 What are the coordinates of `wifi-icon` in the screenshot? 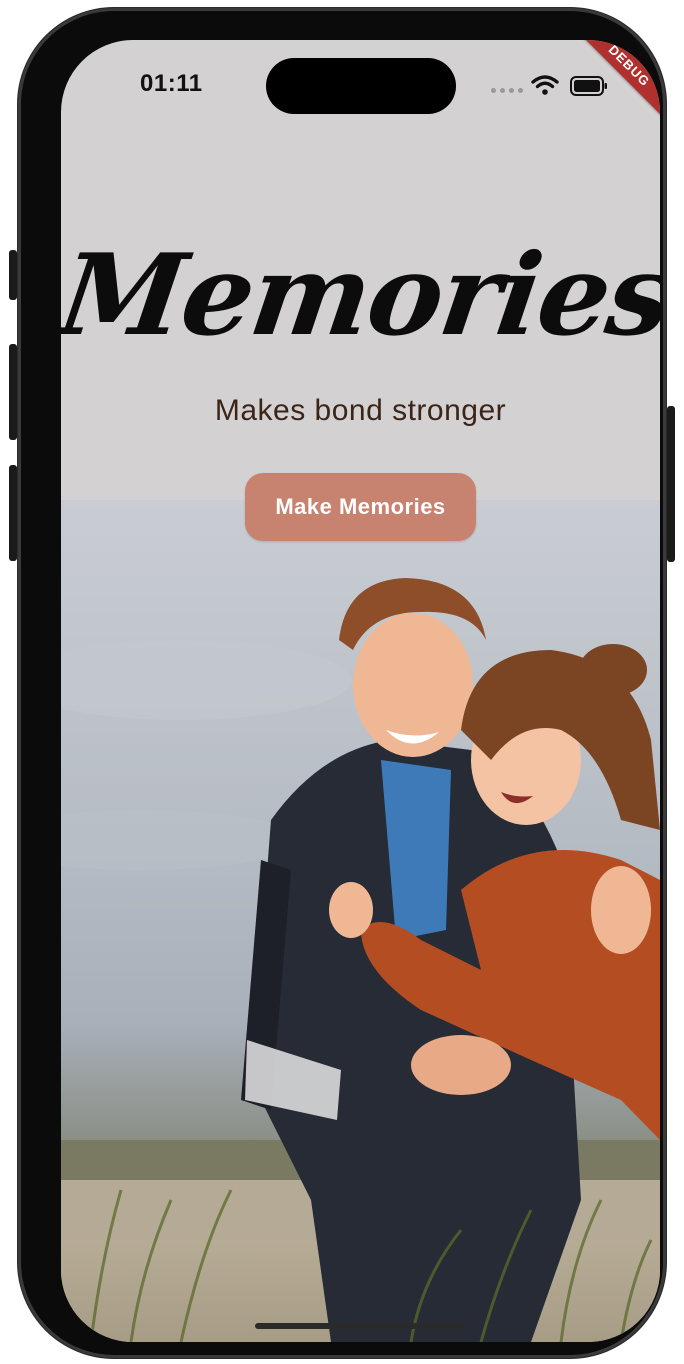 It's located at (545, 87).